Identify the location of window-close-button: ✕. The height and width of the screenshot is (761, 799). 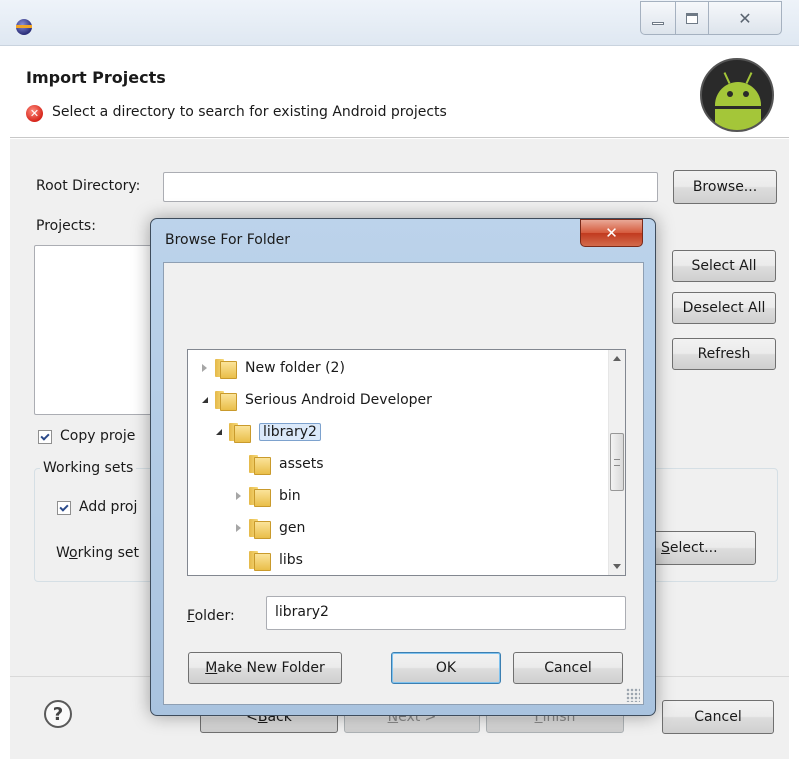
(745, 18).